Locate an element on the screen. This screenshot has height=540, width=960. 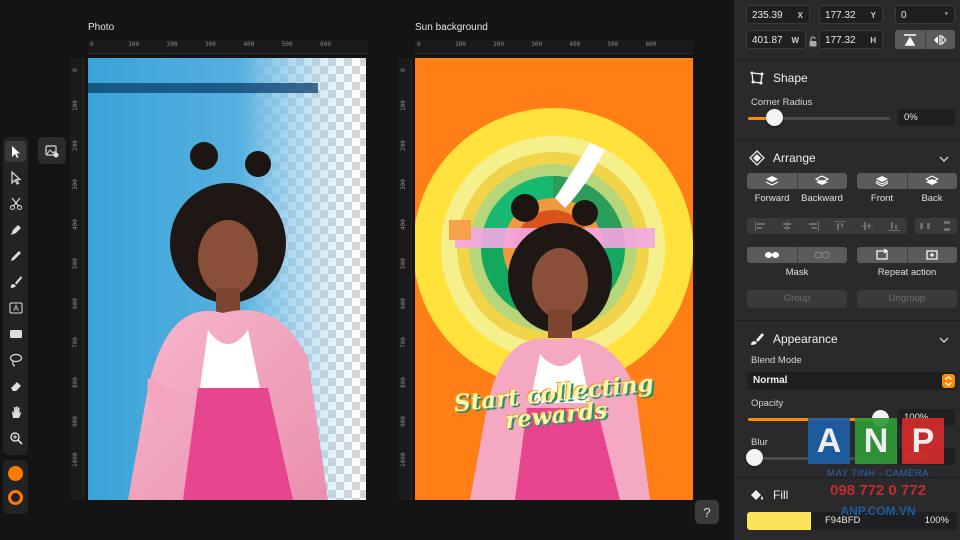
bring-to-front-icon is located at coordinates (881, 181).